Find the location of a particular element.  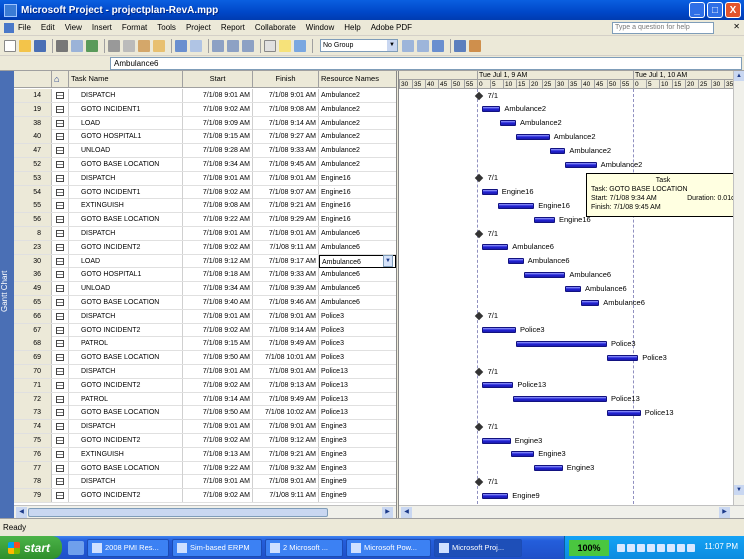

start-button: start is located at coordinates (31, 547).